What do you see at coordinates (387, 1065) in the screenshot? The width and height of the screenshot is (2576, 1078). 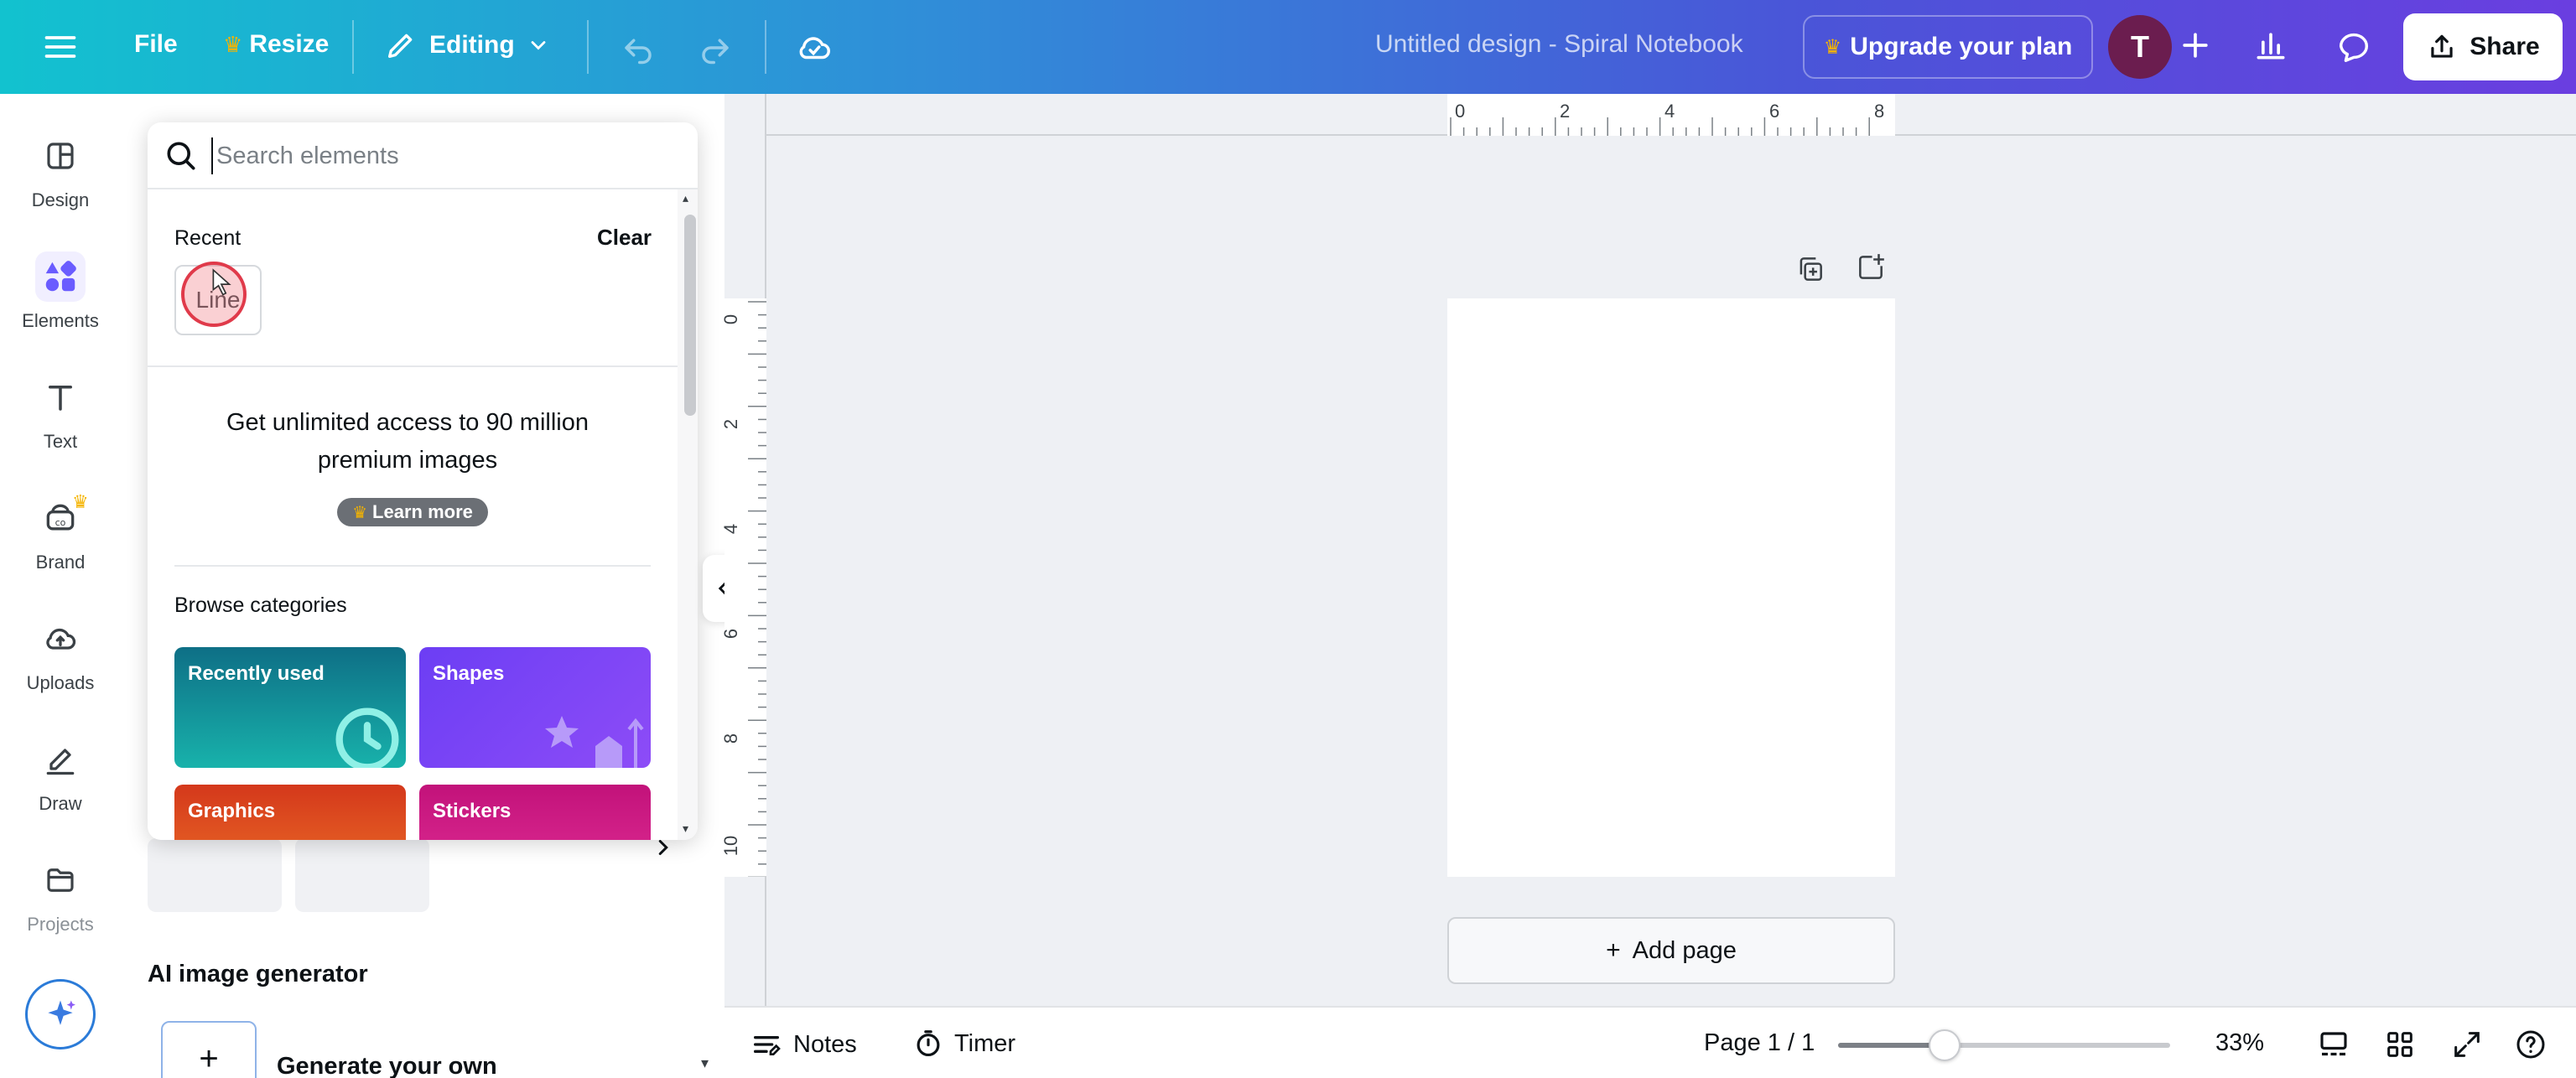 I see `generate-label: Generate your own` at bounding box center [387, 1065].